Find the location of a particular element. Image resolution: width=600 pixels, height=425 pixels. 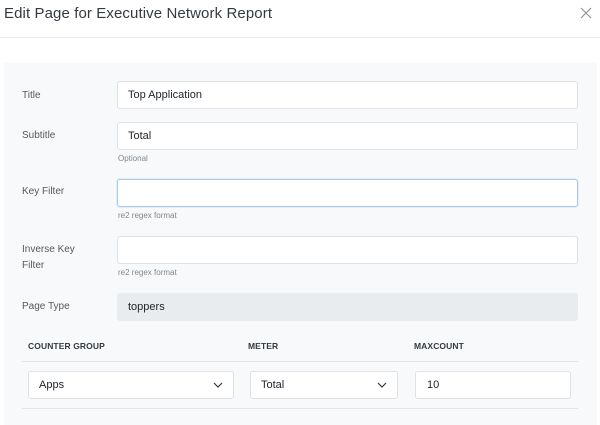

modal-title: Edit Page for Executive Network Report is located at coordinates (138, 13).